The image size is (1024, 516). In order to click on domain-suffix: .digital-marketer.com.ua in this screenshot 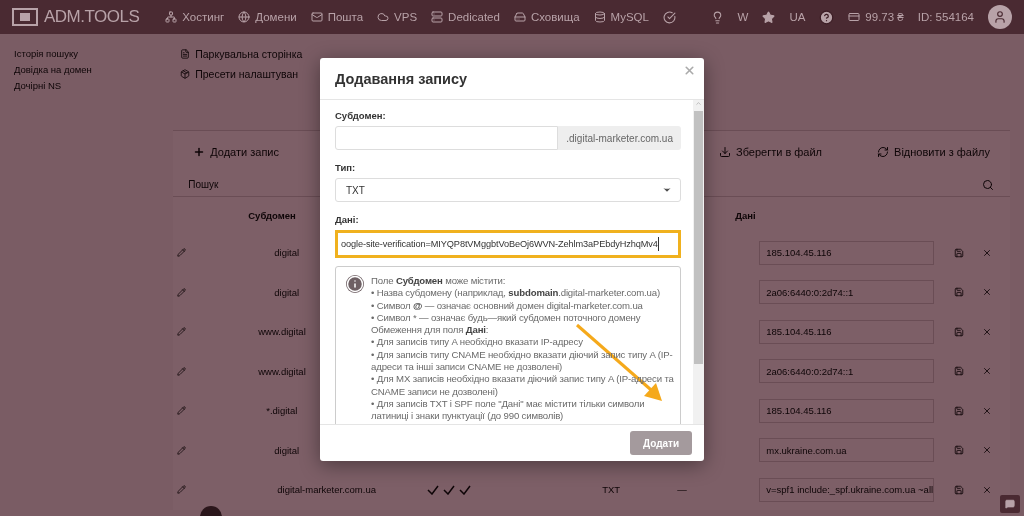, I will do `click(619, 138)`.